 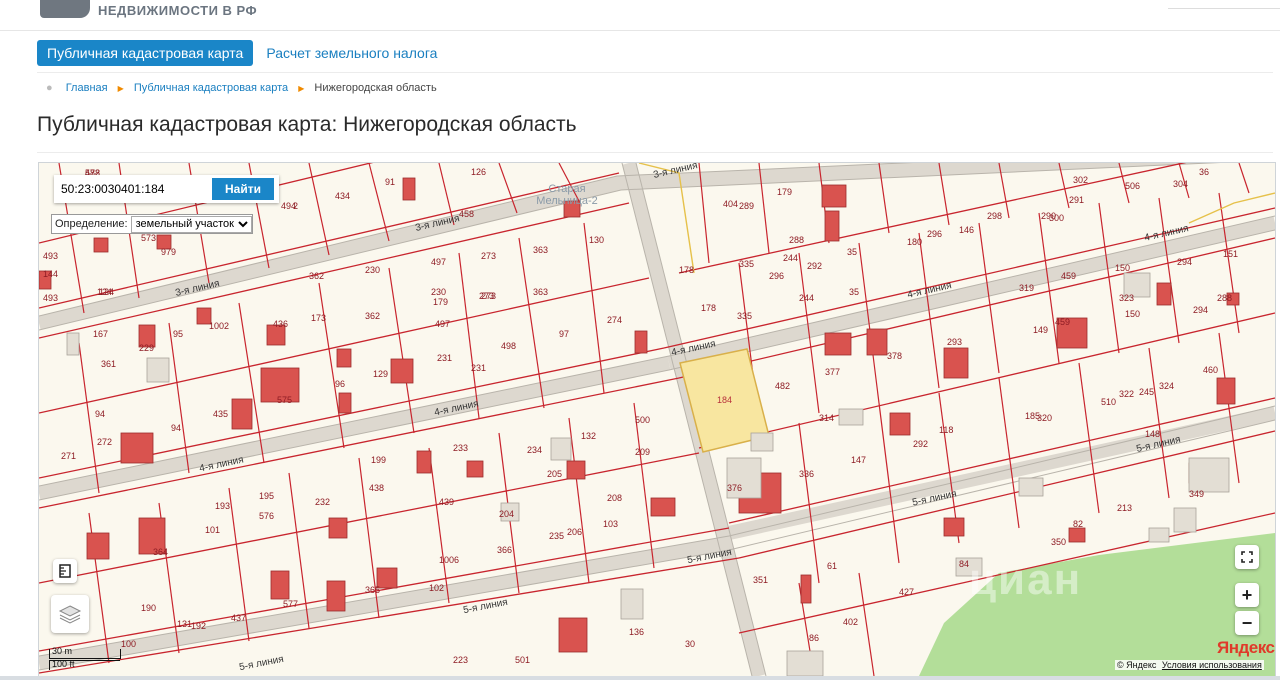 What do you see at coordinates (91, 224) in the screenshot?
I see `definition-label: Определение:` at bounding box center [91, 224].